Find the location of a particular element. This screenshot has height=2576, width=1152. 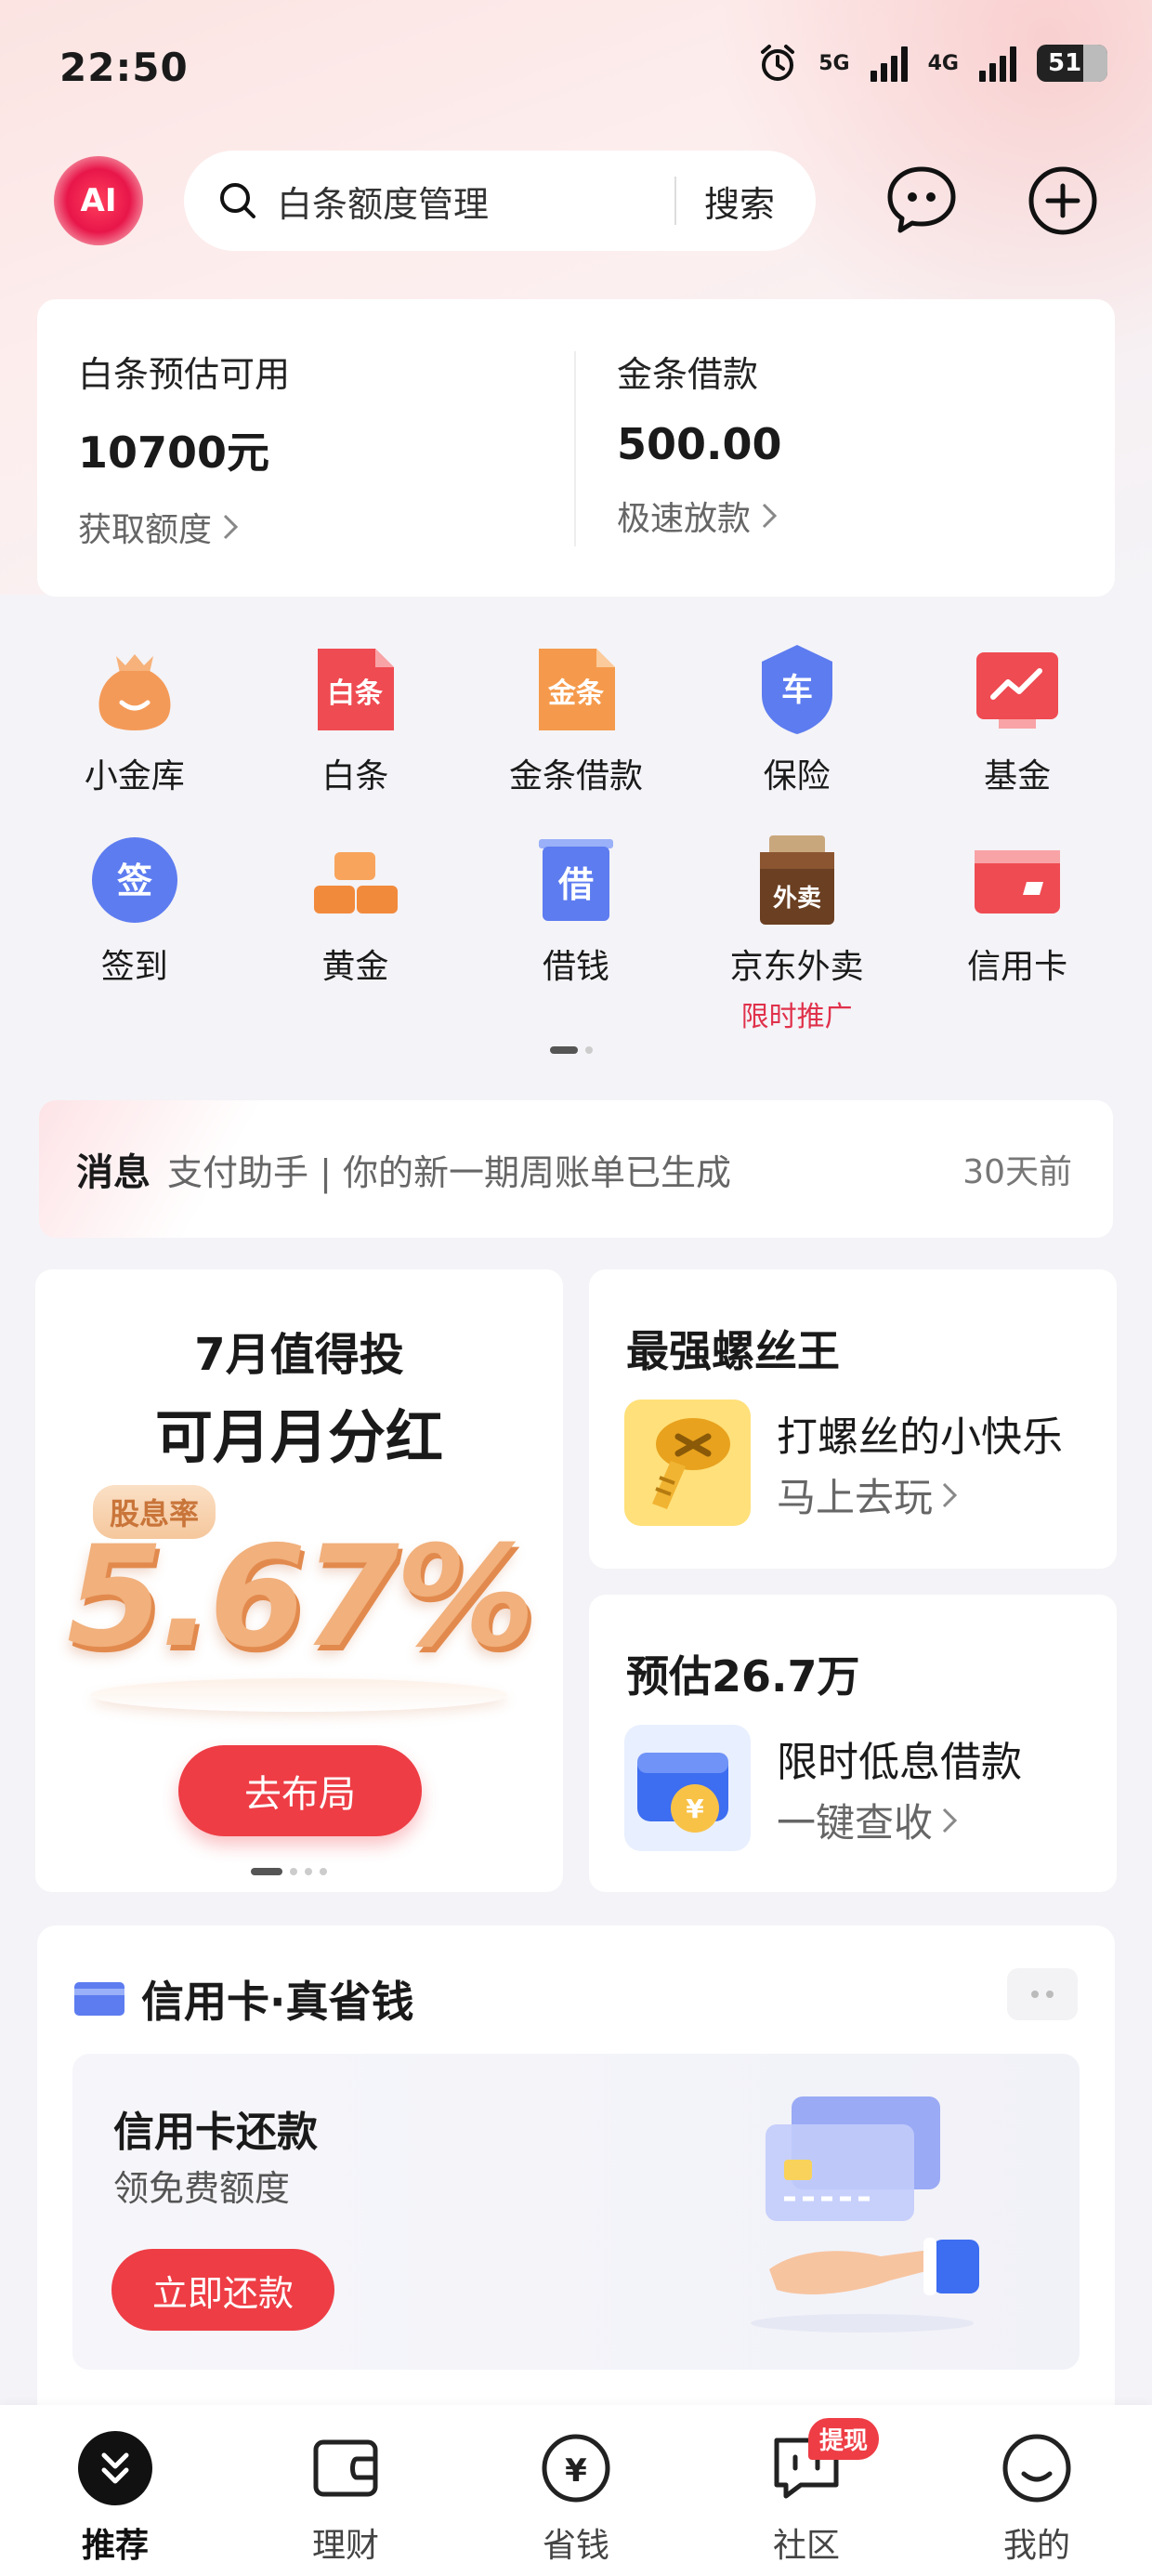

money-bag-icon is located at coordinates (134, 689).